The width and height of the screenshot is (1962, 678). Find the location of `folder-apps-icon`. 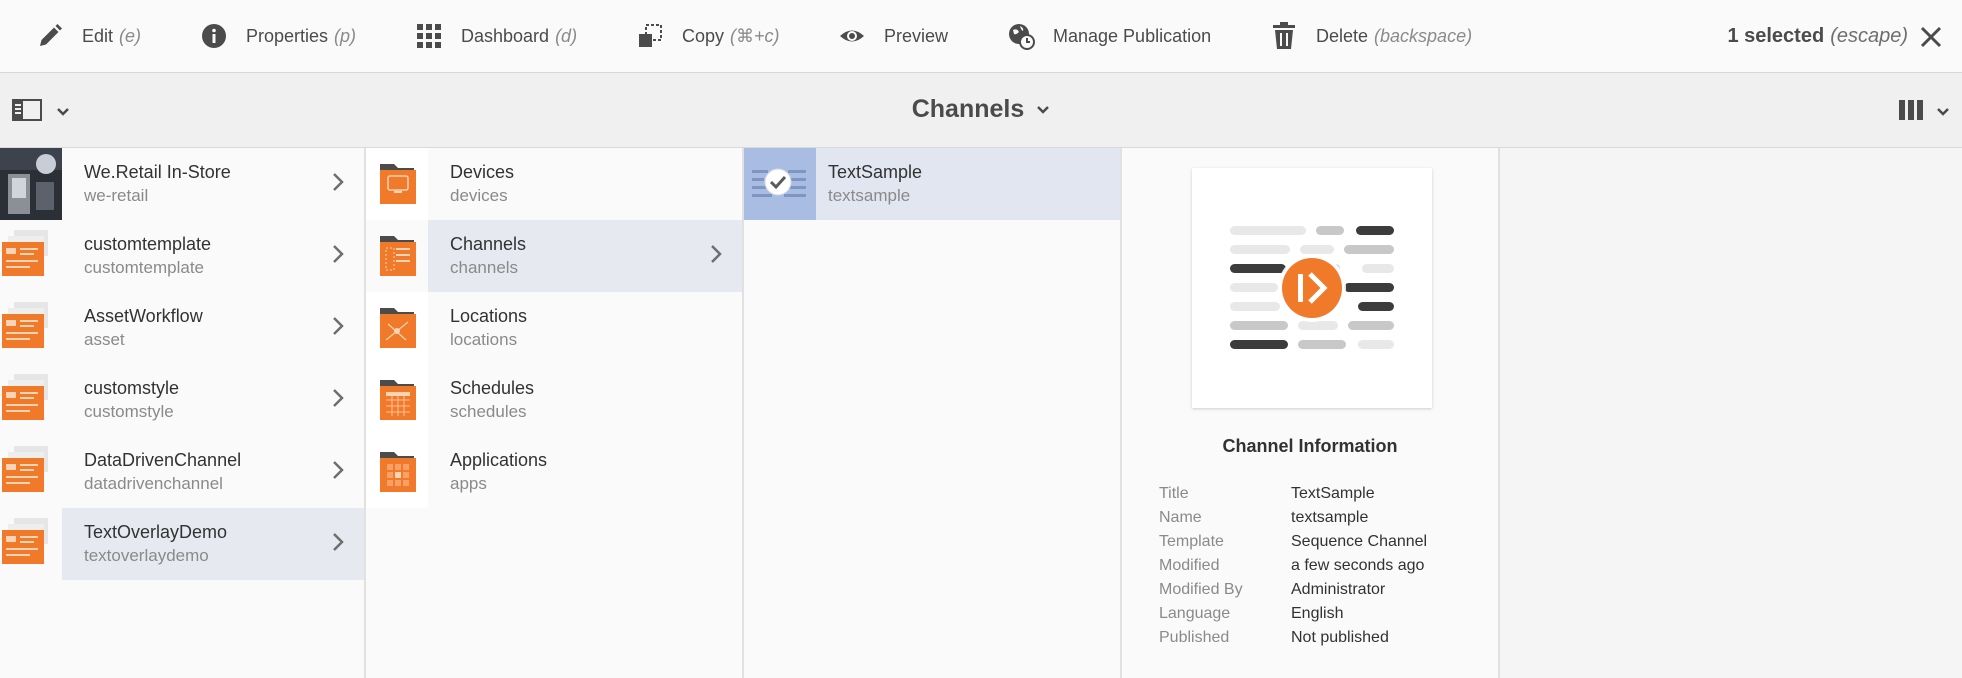

folder-apps-icon is located at coordinates (397, 472).